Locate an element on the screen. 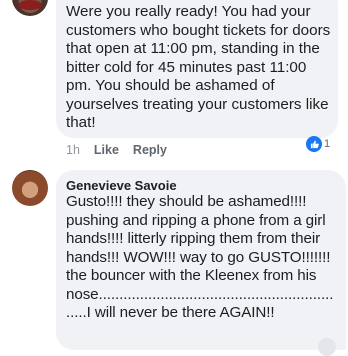 Image resolution: width=348 pixels, height=356 pixels. reaction-summary: 1 is located at coordinates (318, 144).